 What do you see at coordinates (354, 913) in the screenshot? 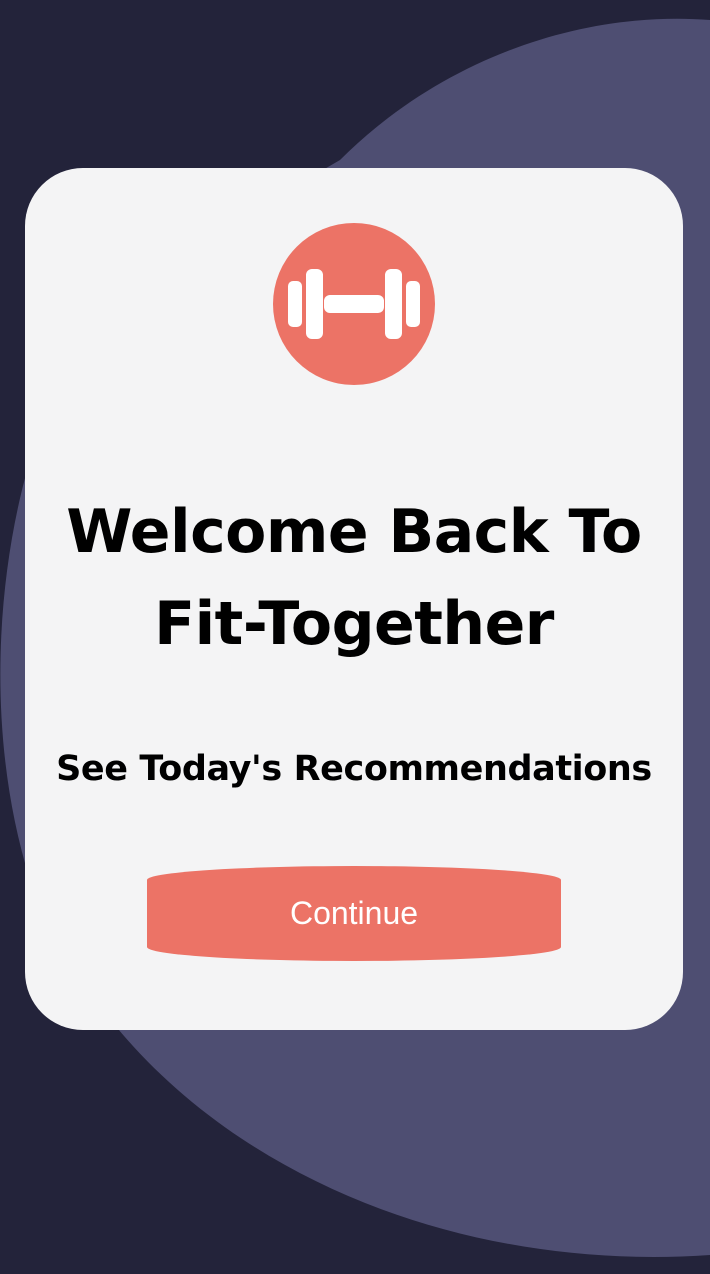
I see `continue-button: Continue` at bounding box center [354, 913].